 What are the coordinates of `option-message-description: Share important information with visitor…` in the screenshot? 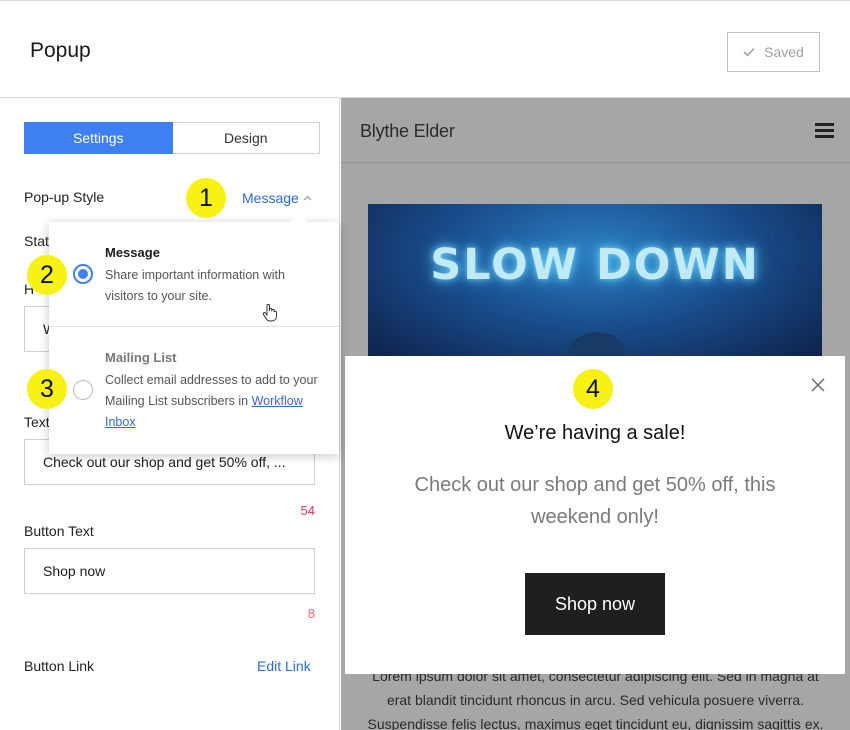 It's located at (195, 285).